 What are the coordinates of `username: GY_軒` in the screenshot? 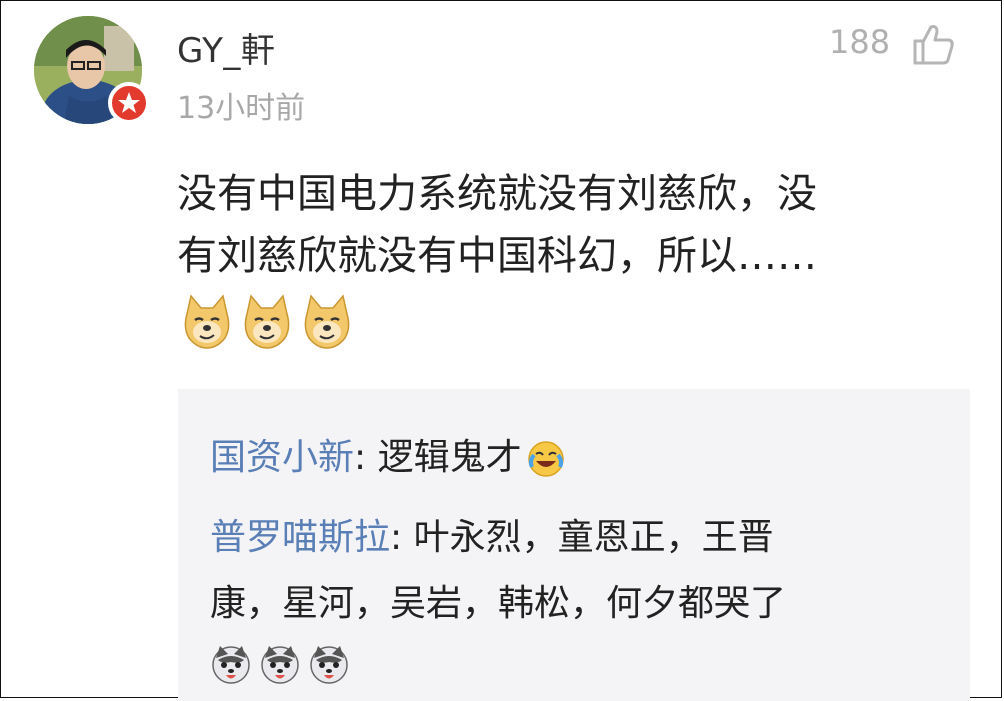 It's located at (226, 47).